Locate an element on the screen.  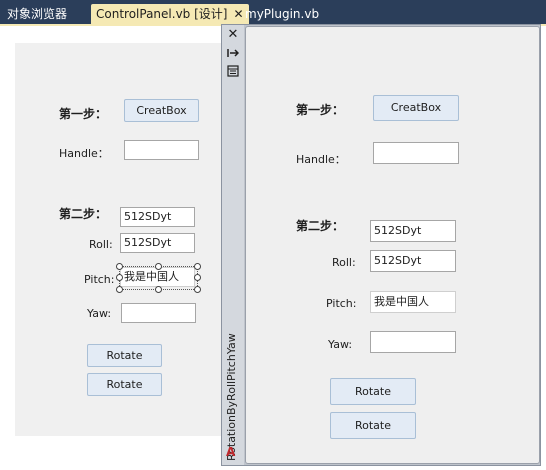
tab-myplugin: myPlugin.vb is located at coordinates (282, 14).